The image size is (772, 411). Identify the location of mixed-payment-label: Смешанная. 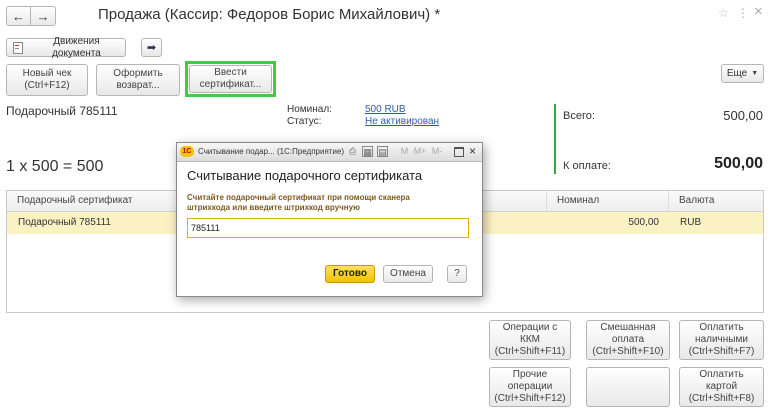
(628, 327).